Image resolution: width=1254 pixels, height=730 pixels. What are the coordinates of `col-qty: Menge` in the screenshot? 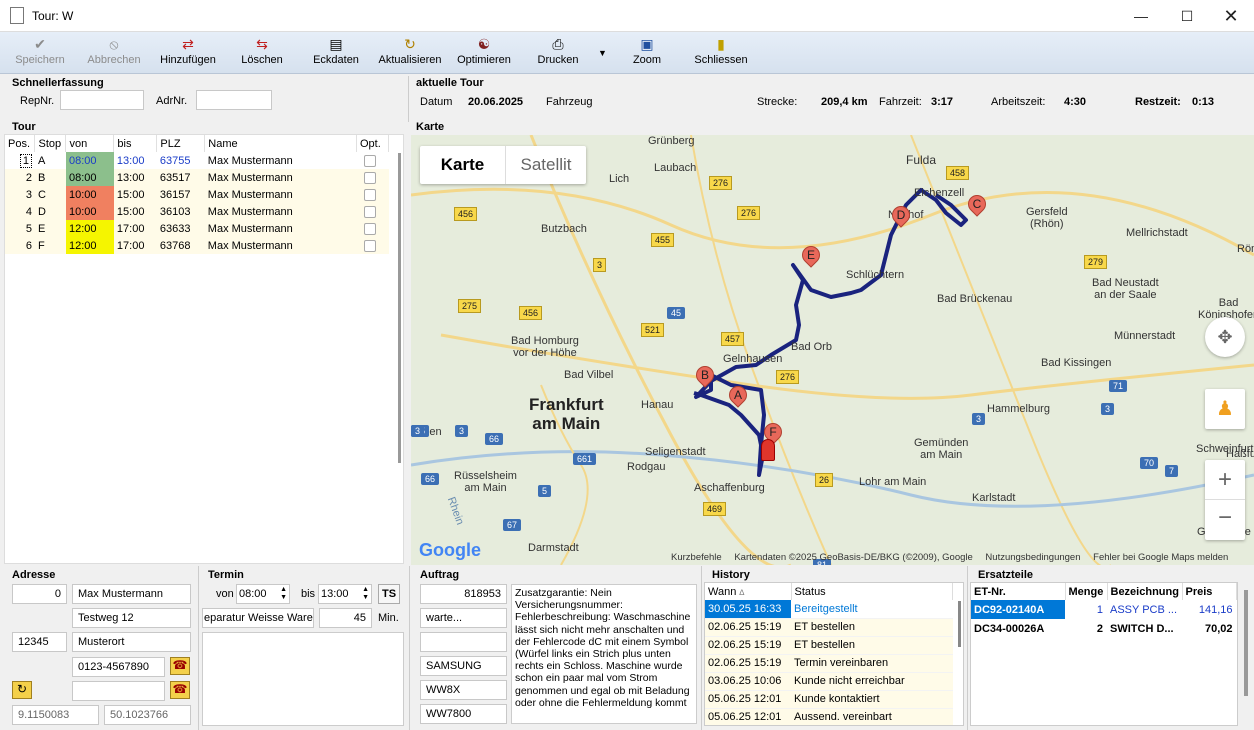 It's located at (1086, 591).